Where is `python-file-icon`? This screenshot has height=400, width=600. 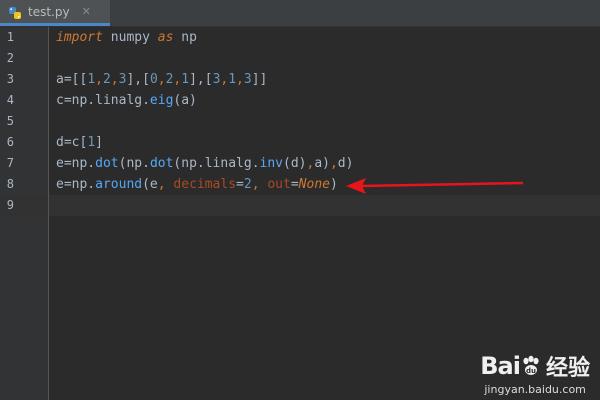 python-file-icon is located at coordinates (15, 12).